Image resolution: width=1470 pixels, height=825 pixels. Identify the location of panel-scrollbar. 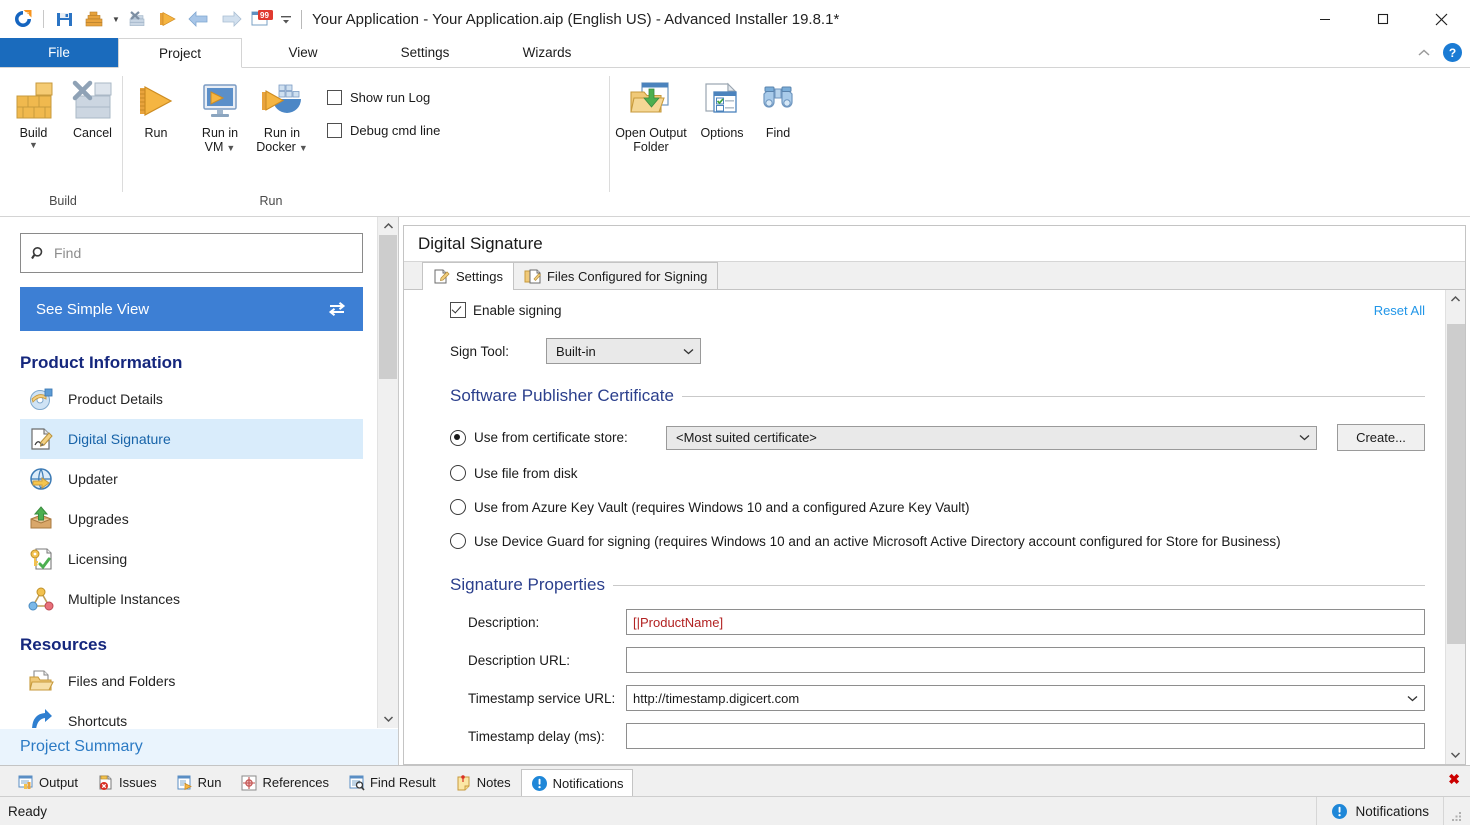
(1455, 527).